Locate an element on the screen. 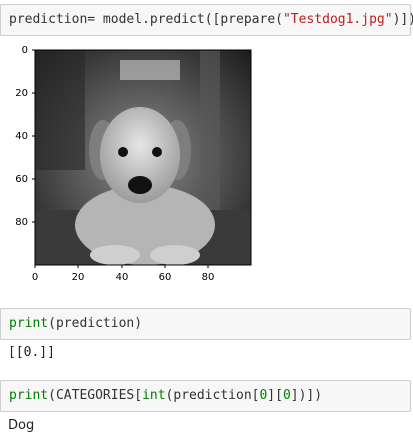  code-token: 0 is located at coordinates (286, 395).